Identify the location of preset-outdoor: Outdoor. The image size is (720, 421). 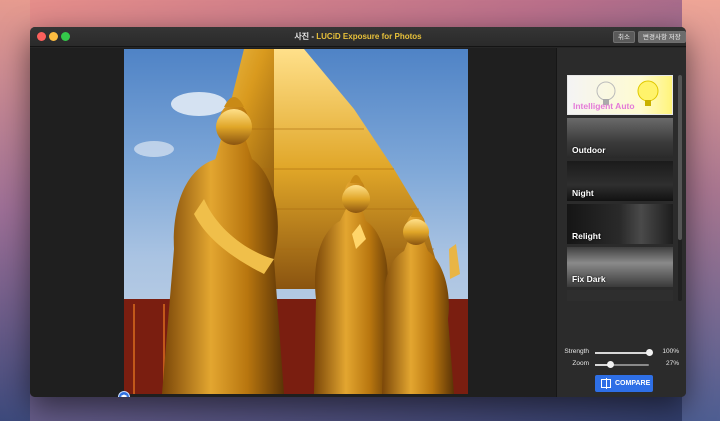
(620, 138).